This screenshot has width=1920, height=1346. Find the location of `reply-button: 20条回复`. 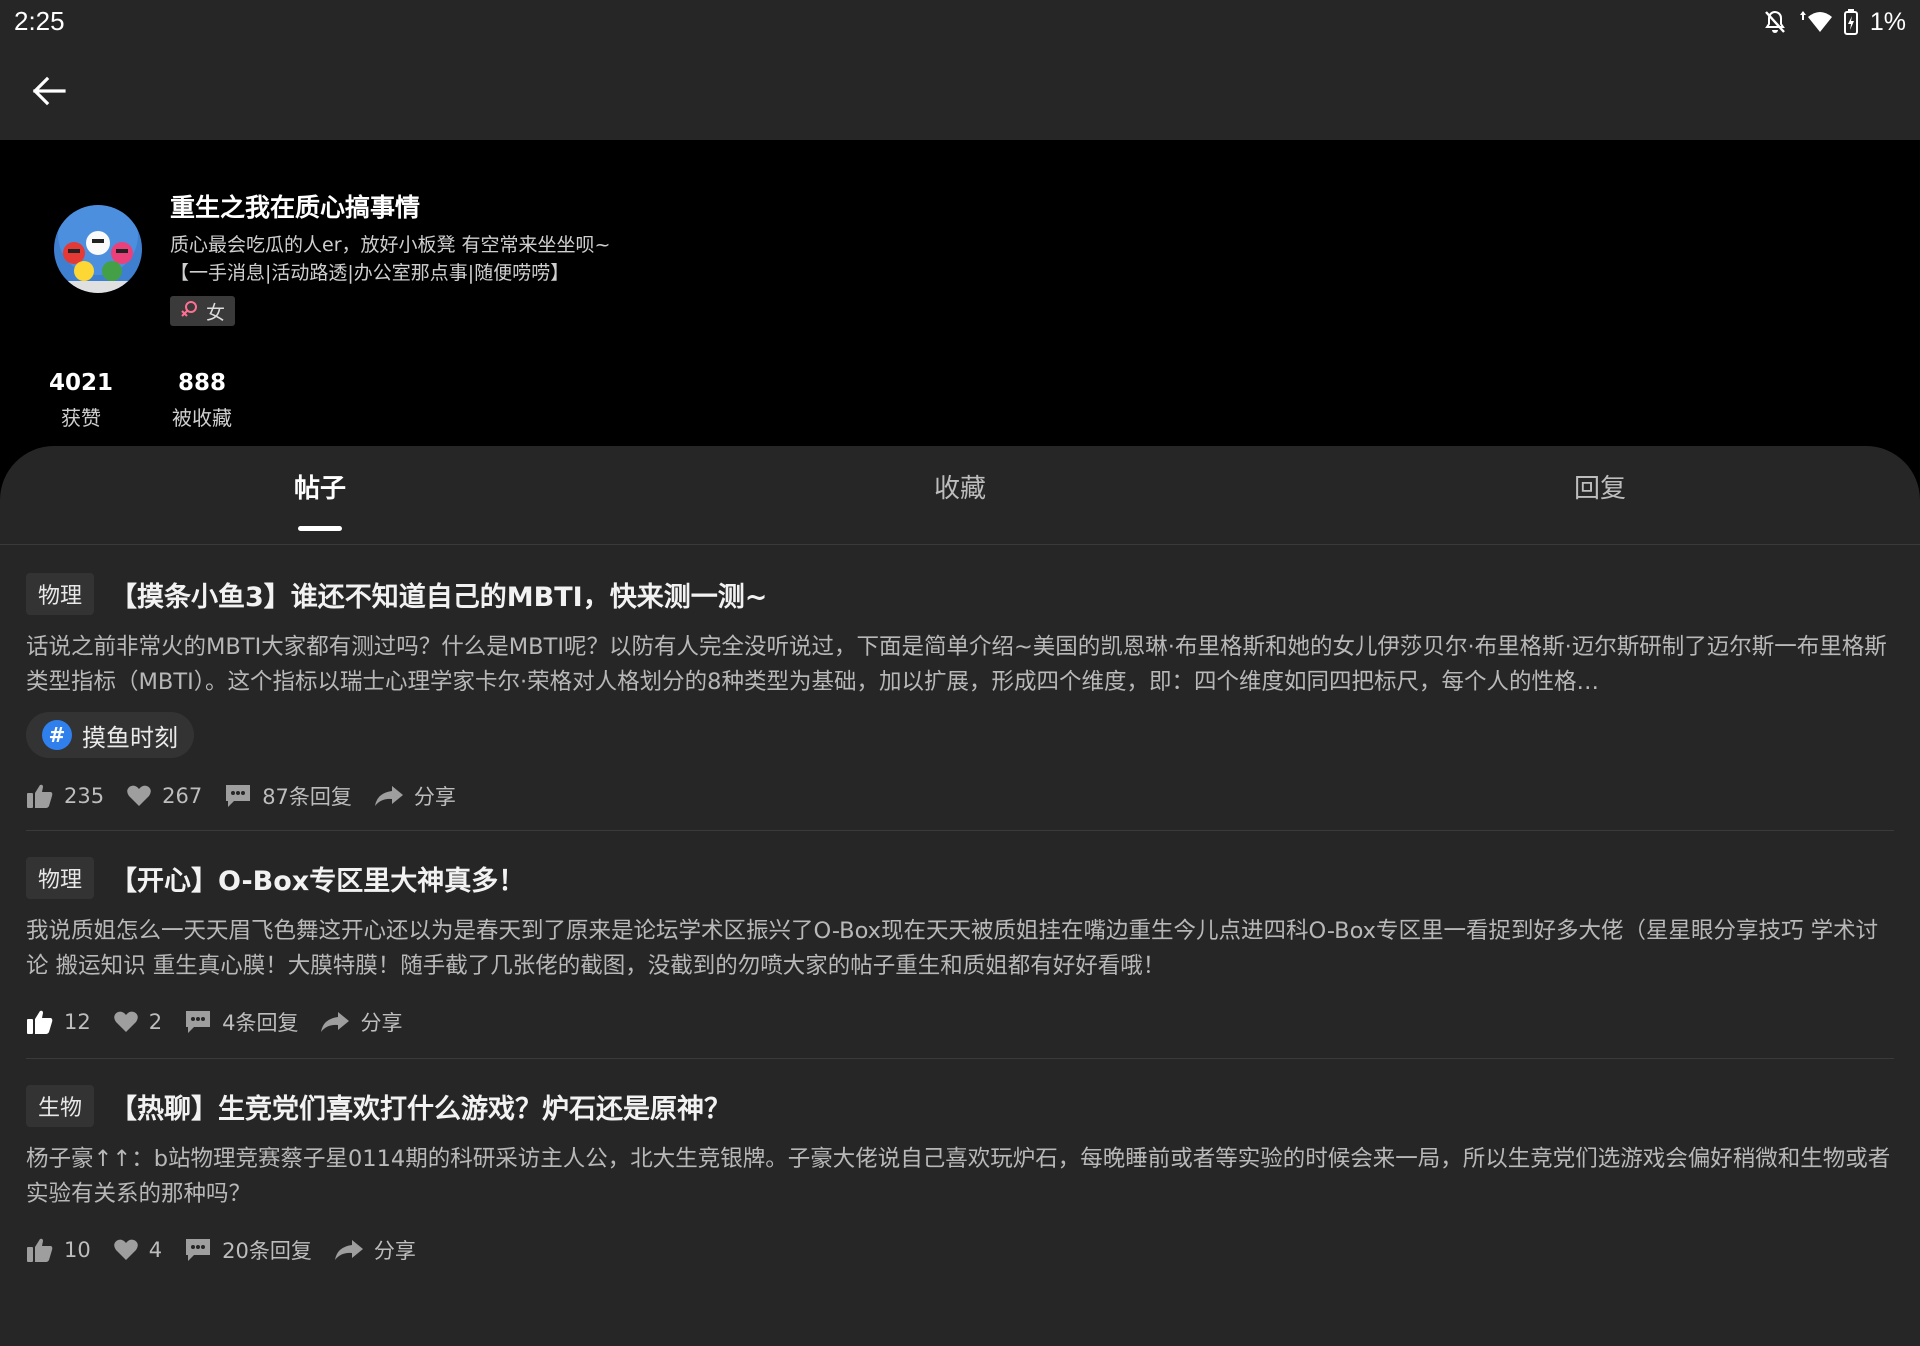

reply-button: 20条回复 is located at coordinates (248, 1250).